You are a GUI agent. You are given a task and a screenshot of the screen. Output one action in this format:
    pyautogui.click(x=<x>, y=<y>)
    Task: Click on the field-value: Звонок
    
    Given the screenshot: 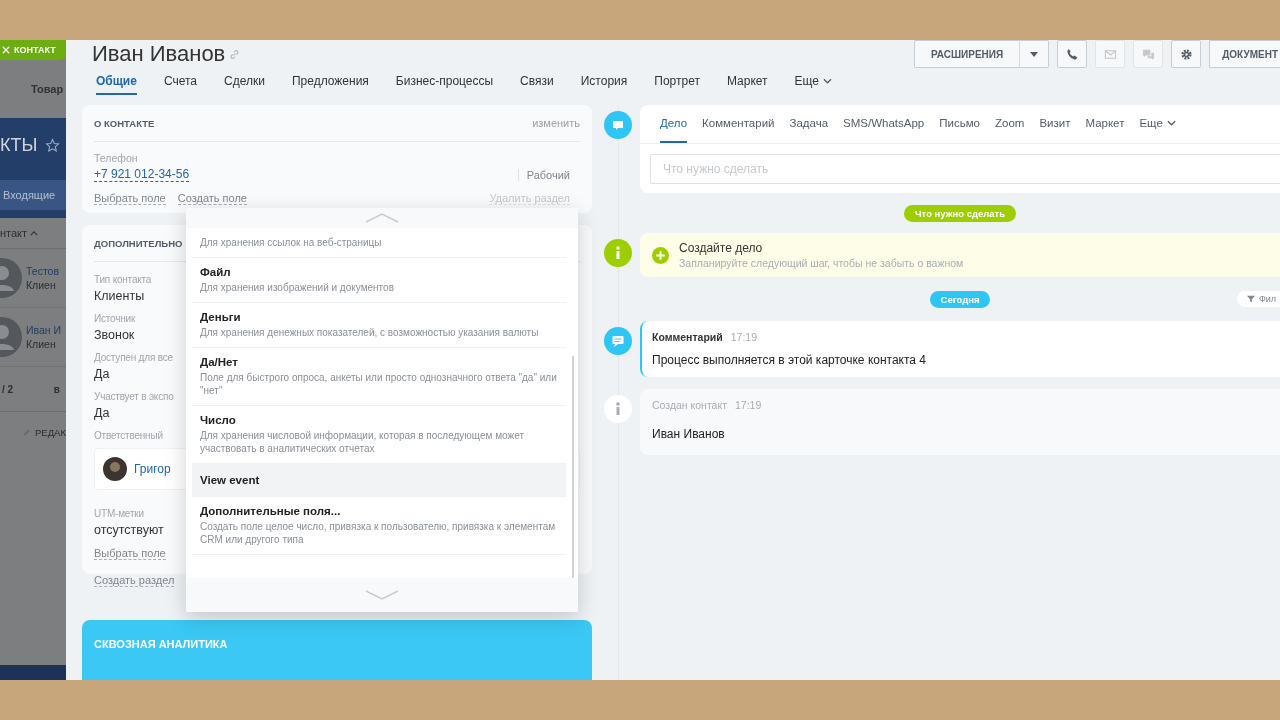 What is the action you would take?
    pyautogui.click(x=114, y=335)
    